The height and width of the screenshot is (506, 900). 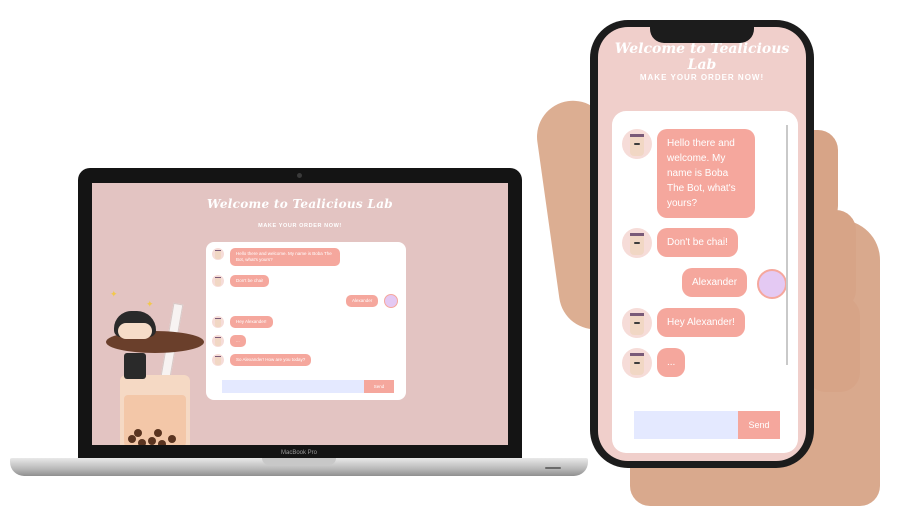 What do you see at coordinates (300, 226) in the screenshot?
I see `page-subtitle: MAKE YOUR ORDER NOW!` at bounding box center [300, 226].